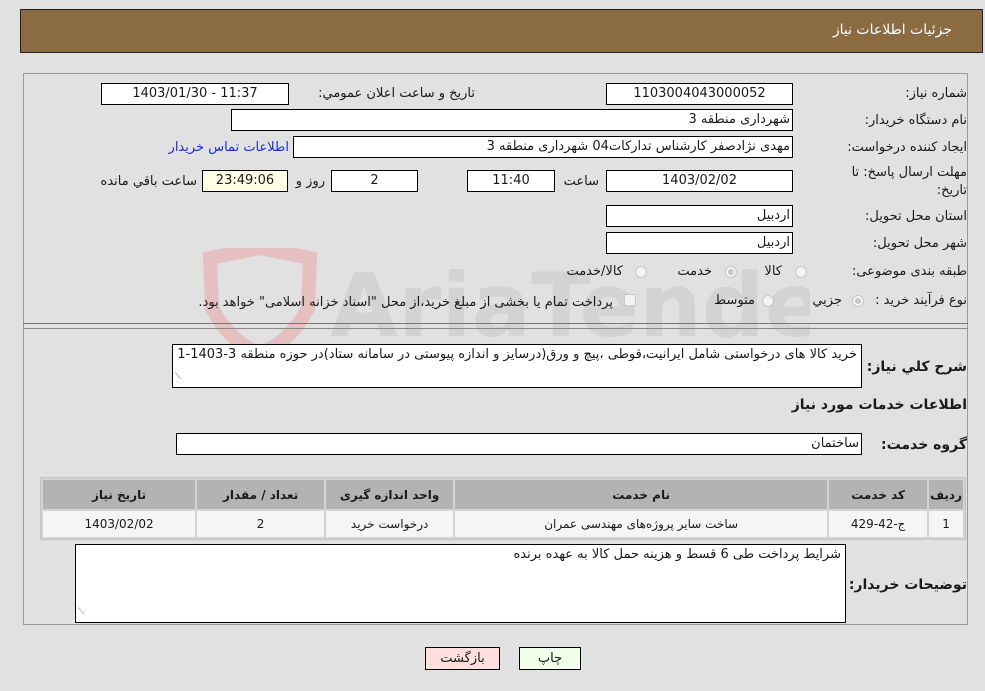 This screenshot has height=691, width=985. What do you see at coordinates (907, 585) in the screenshot?
I see `buyer-notes-label: توضیحات خریدار:` at bounding box center [907, 585].